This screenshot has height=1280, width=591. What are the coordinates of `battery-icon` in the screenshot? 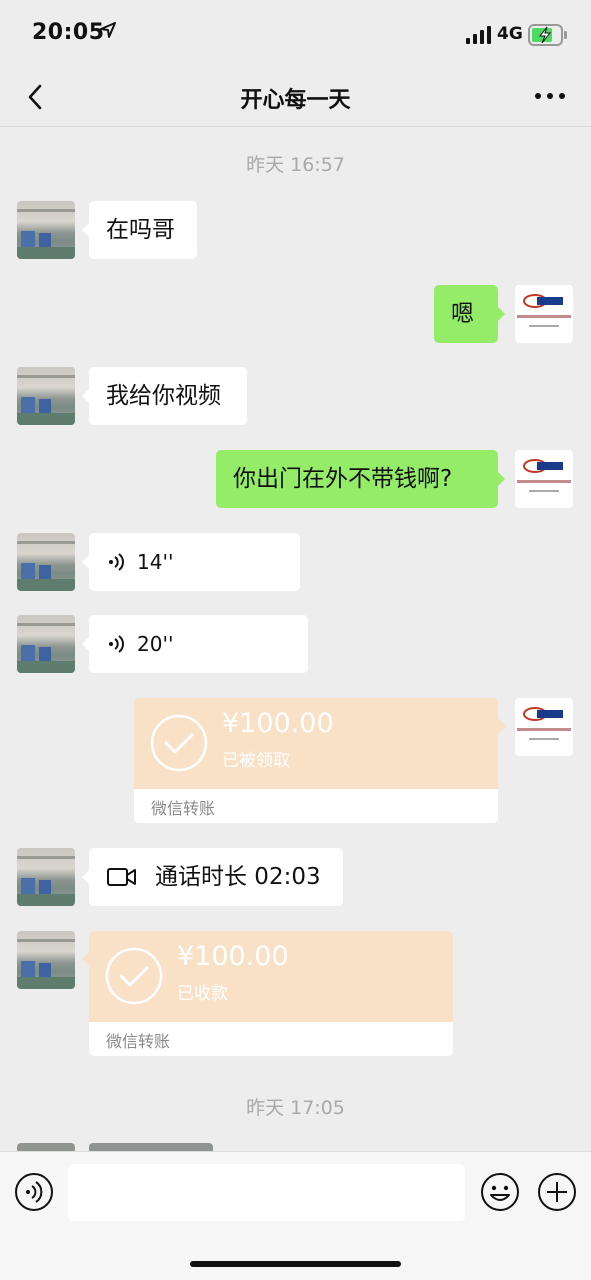 It's located at (547, 35).